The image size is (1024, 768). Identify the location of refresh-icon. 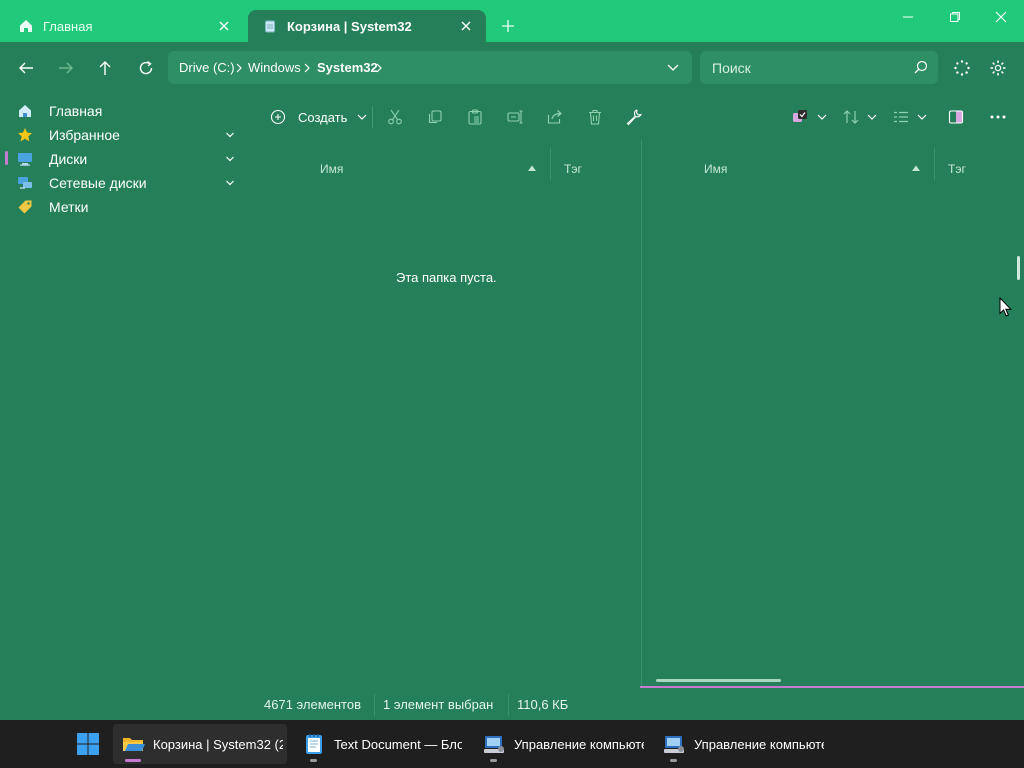
(146, 68).